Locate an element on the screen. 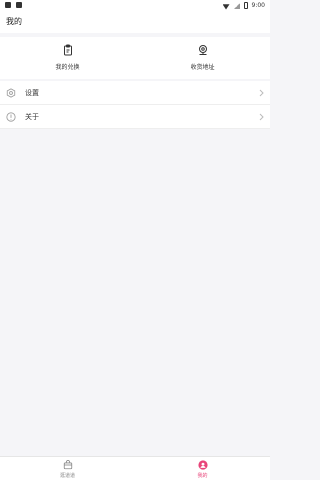  bottom-tab-bar: 逛道道 我的 is located at coordinates (135, 468).